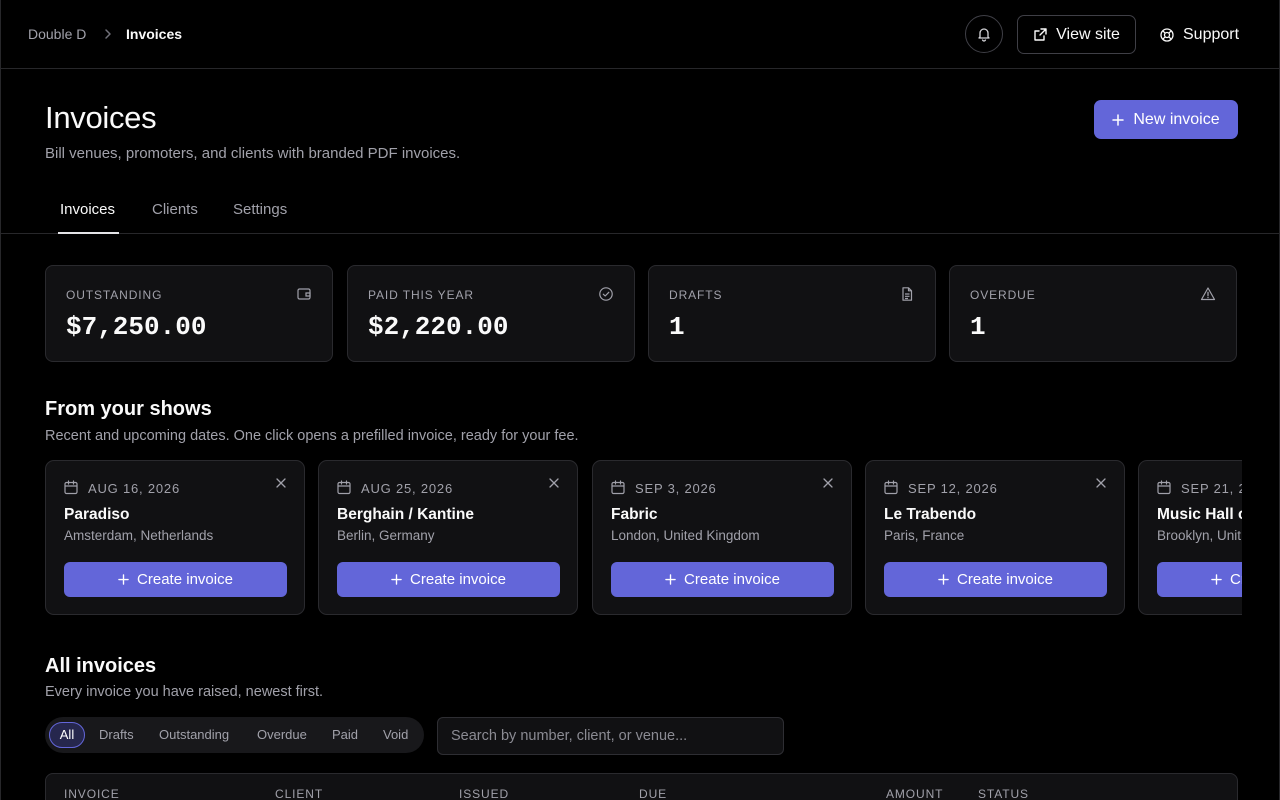  What do you see at coordinates (108, 34) in the screenshot?
I see `chevron-right-icon` at bounding box center [108, 34].